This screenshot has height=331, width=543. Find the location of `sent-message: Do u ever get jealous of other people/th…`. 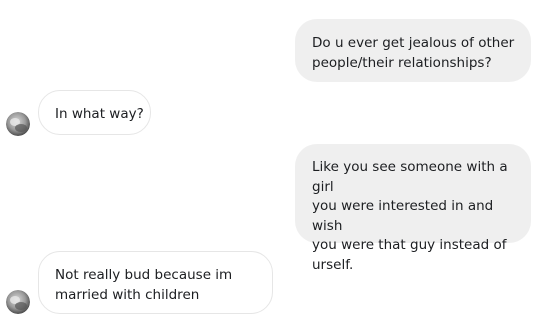

sent-message: Do u ever get jealous of other people/th… is located at coordinates (413, 50).